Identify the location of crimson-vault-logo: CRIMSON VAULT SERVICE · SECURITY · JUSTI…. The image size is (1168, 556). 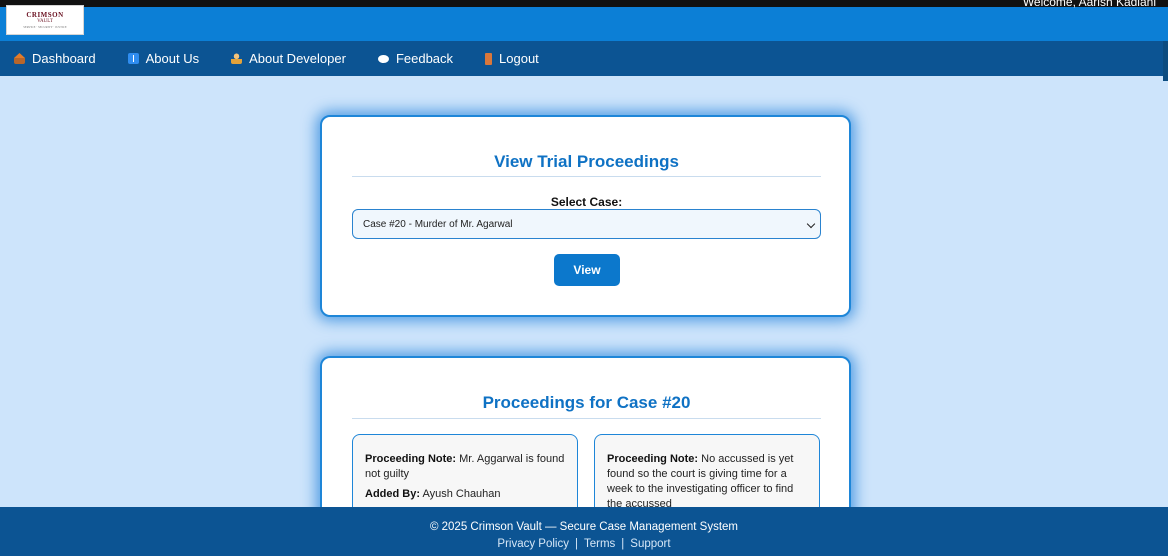
(45, 20).